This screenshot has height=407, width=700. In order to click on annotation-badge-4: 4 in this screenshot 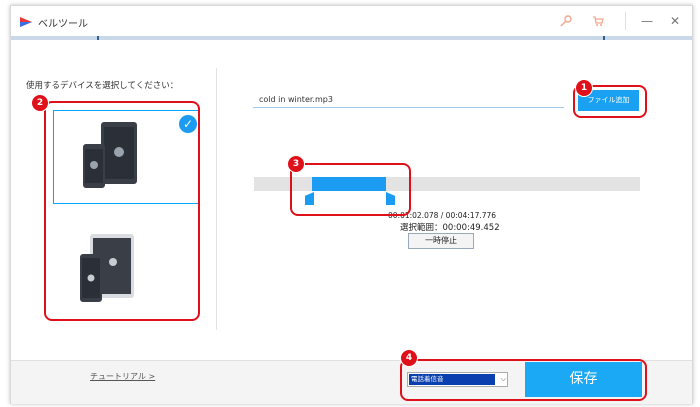, I will do `click(409, 358)`.